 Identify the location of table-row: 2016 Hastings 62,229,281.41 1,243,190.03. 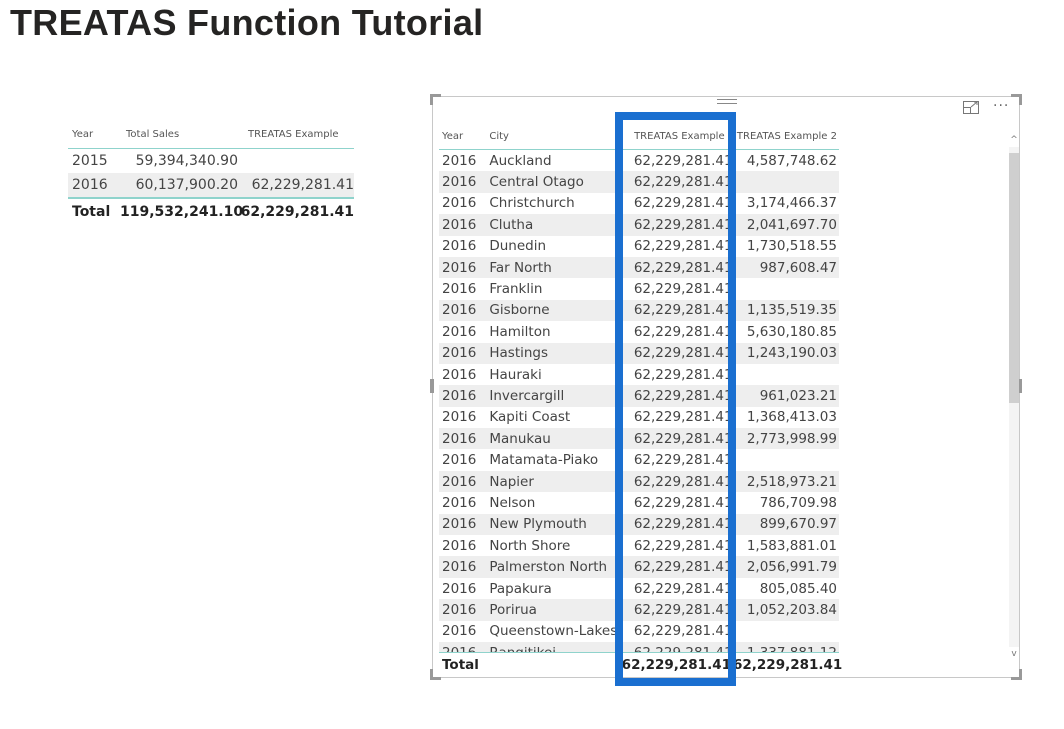
(639, 353).